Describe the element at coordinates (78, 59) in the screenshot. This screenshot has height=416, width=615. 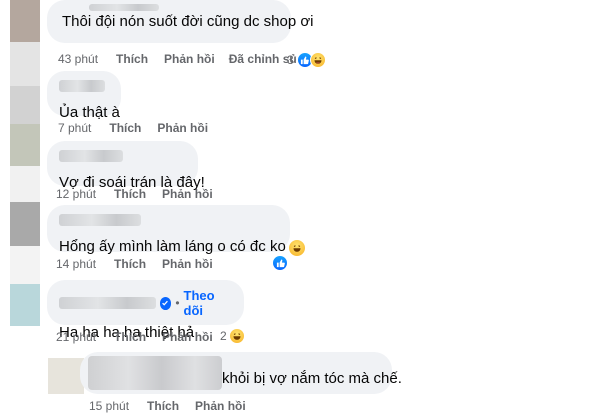
I see `comment-time: 43 phút` at that location.